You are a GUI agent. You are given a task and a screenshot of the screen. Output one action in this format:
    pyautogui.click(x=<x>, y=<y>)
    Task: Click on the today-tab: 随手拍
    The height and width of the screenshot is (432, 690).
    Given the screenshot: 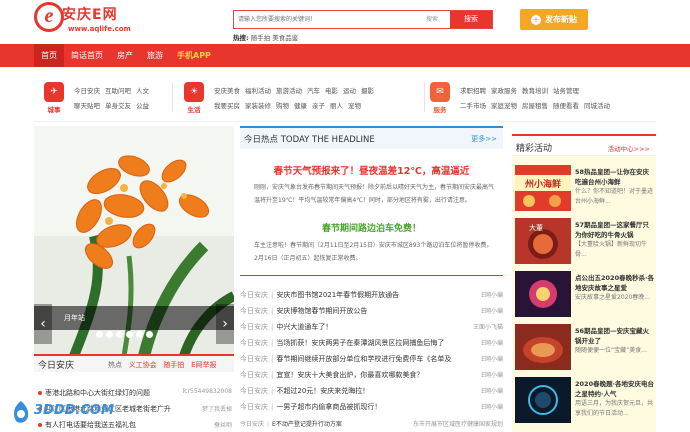 What is the action you would take?
    pyautogui.click(x=173, y=365)
    